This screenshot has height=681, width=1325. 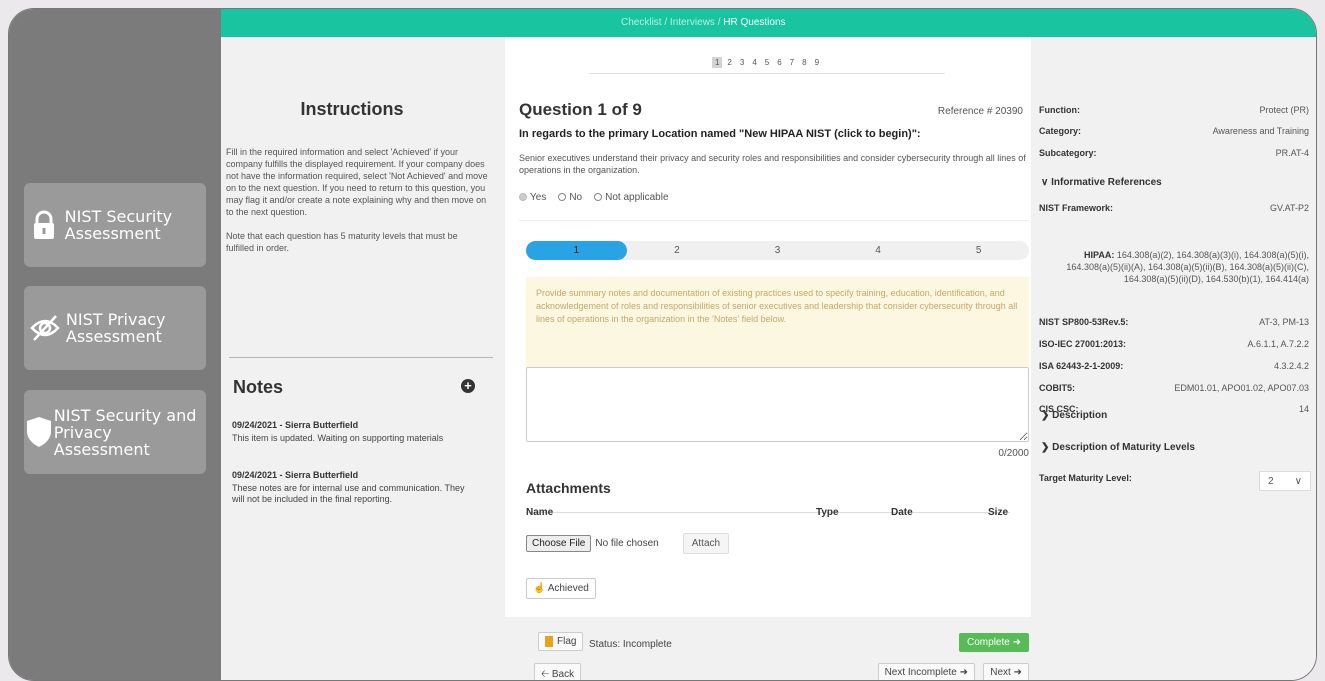 What do you see at coordinates (980, 111) in the screenshot?
I see `question-reference: Reference # 20390` at bounding box center [980, 111].